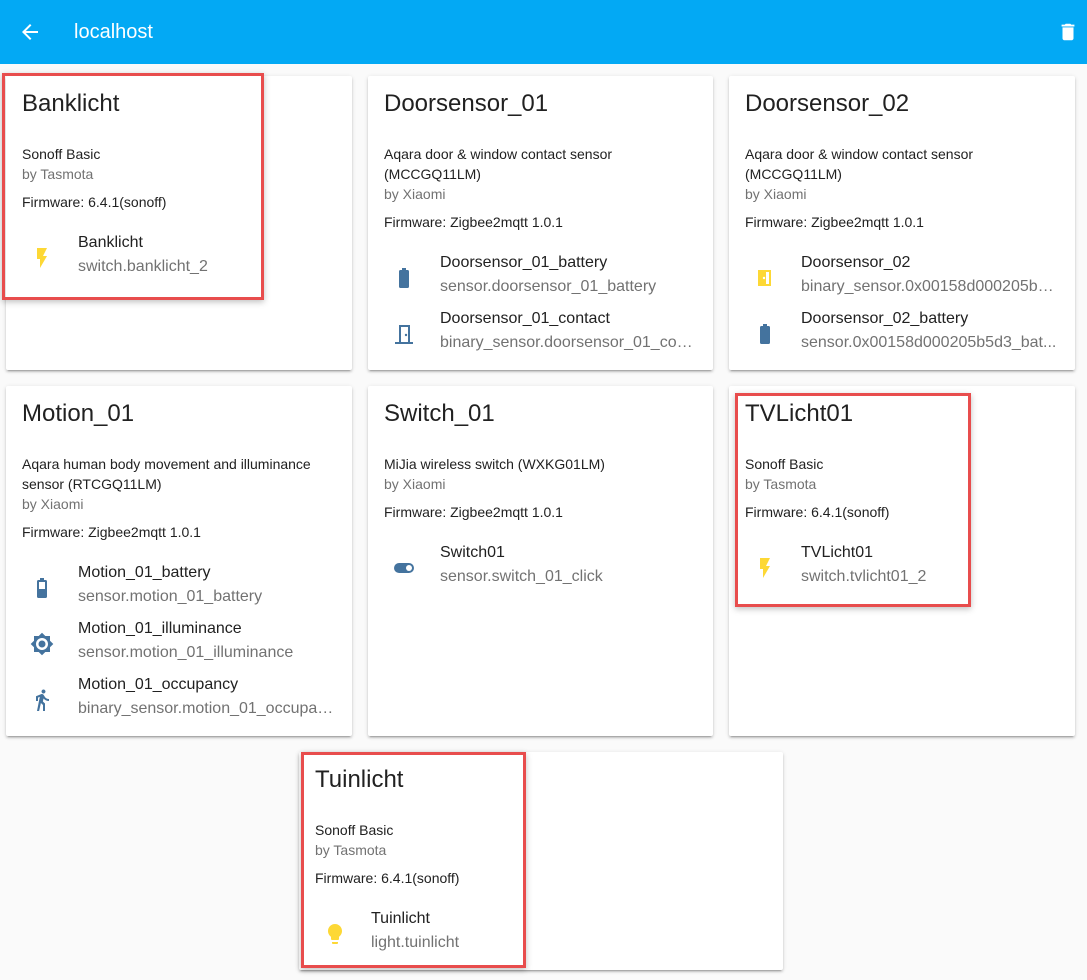 This screenshot has width=1087, height=980. I want to click on brightness-icon, so click(42, 644).